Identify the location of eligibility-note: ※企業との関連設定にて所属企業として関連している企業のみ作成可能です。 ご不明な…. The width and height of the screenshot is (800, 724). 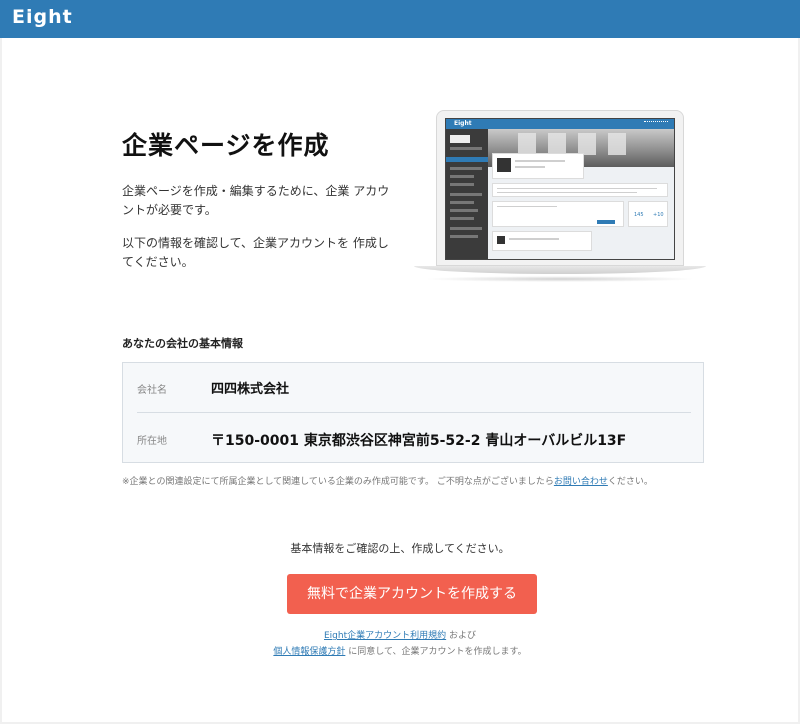
(387, 480).